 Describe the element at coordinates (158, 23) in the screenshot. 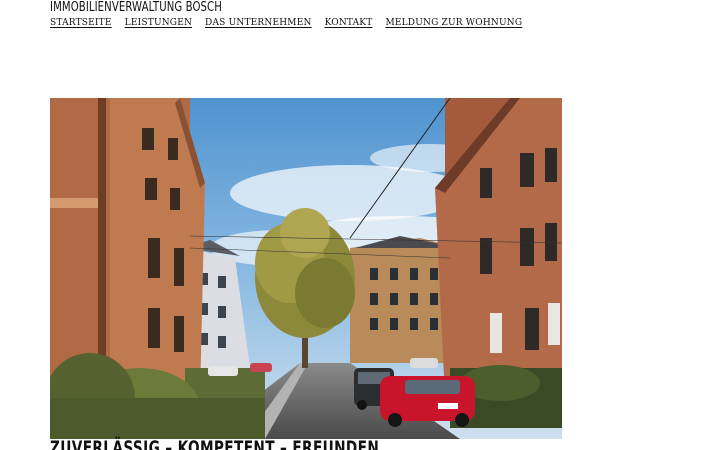

I see `nav-item-leistungen: LEISTUNGEN` at that location.